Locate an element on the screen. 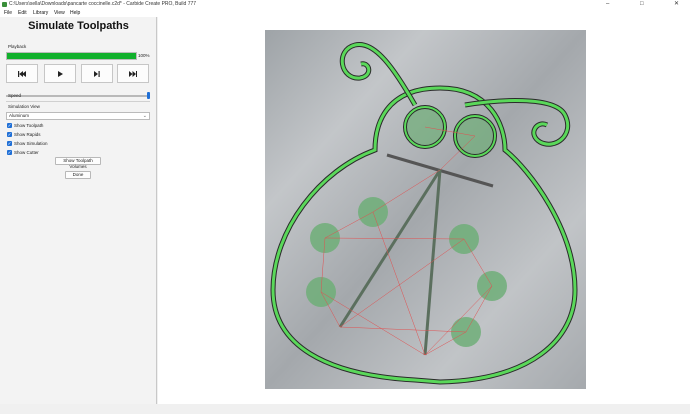 Image resolution: width=690 pixels, height=414 pixels. minimize-button: – is located at coordinates (607, 4).